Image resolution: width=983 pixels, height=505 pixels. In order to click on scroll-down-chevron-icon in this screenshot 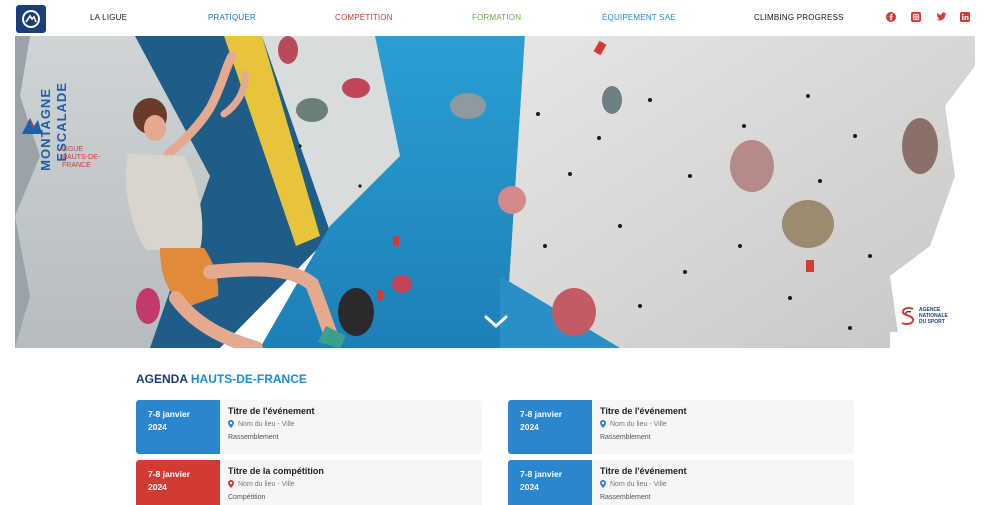, I will do `click(496, 322)`.